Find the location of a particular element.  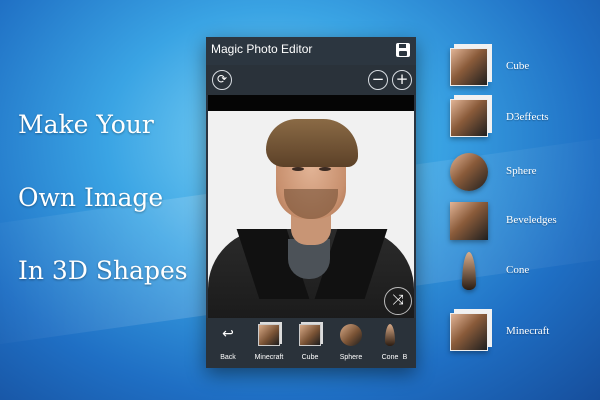

app-title-bar: Magic Photo Editor is located at coordinates (311, 51).